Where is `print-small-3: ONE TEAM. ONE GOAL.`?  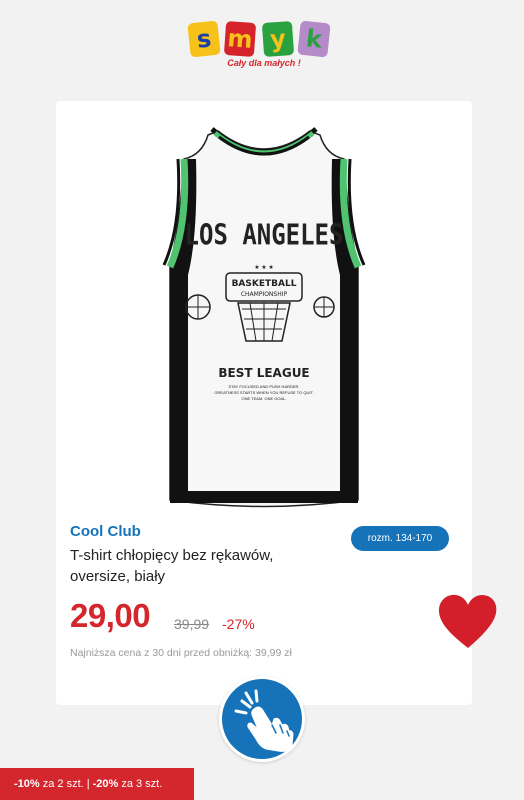
print-small-3: ONE TEAM. ONE GOAL. is located at coordinates (263, 398).